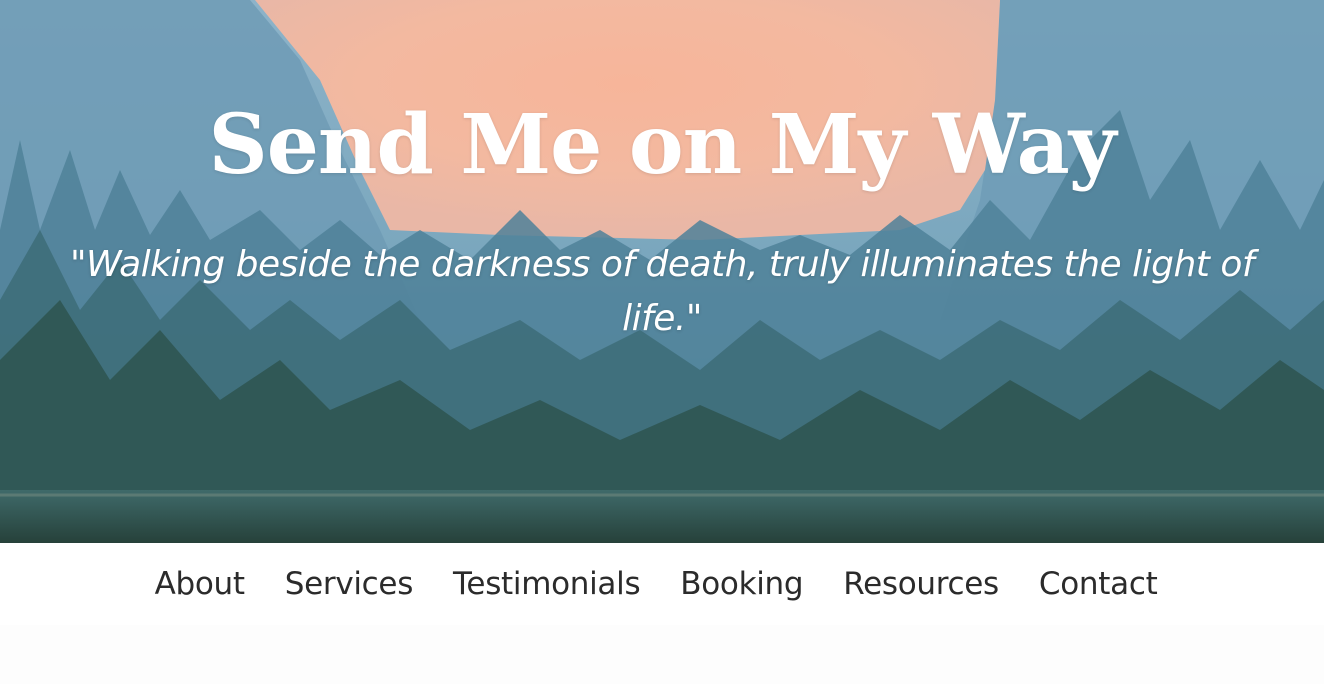  I want to click on nav-link-services: Services, so click(349, 584).